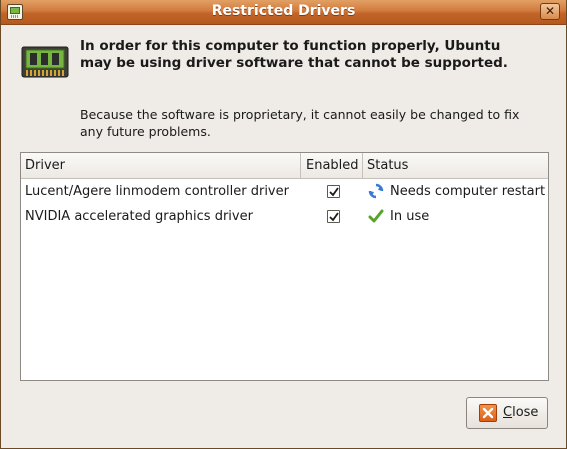 This screenshot has height=449, width=567. What do you see at coordinates (161, 165) in the screenshot?
I see `column-header-driver: Driver` at bounding box center [161, 165].